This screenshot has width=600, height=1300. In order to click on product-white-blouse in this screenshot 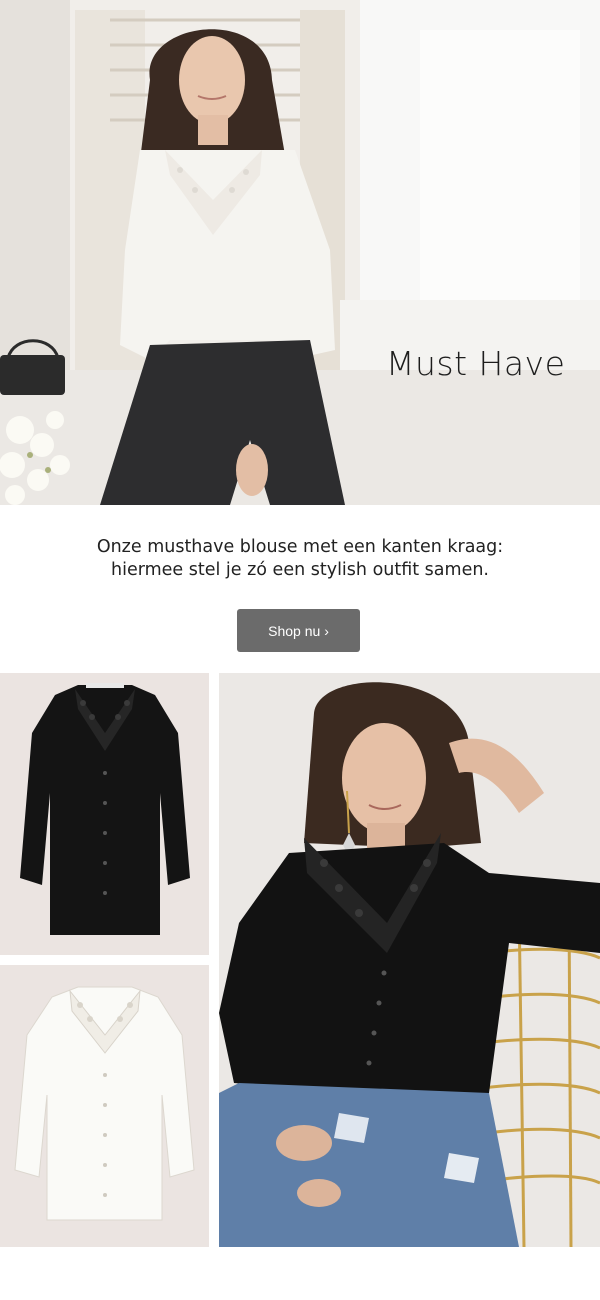, I will do `click(104, 1106)`.